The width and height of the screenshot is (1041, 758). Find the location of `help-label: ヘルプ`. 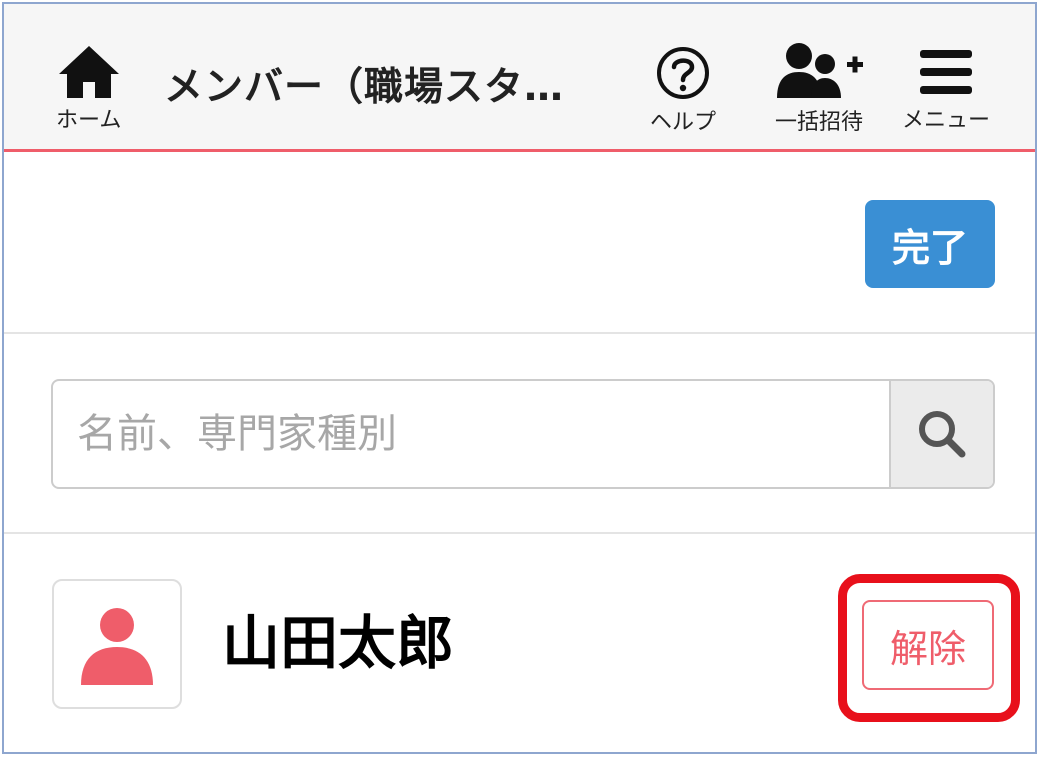

help-label: ヘルプ is located at coordinates (683, 122).